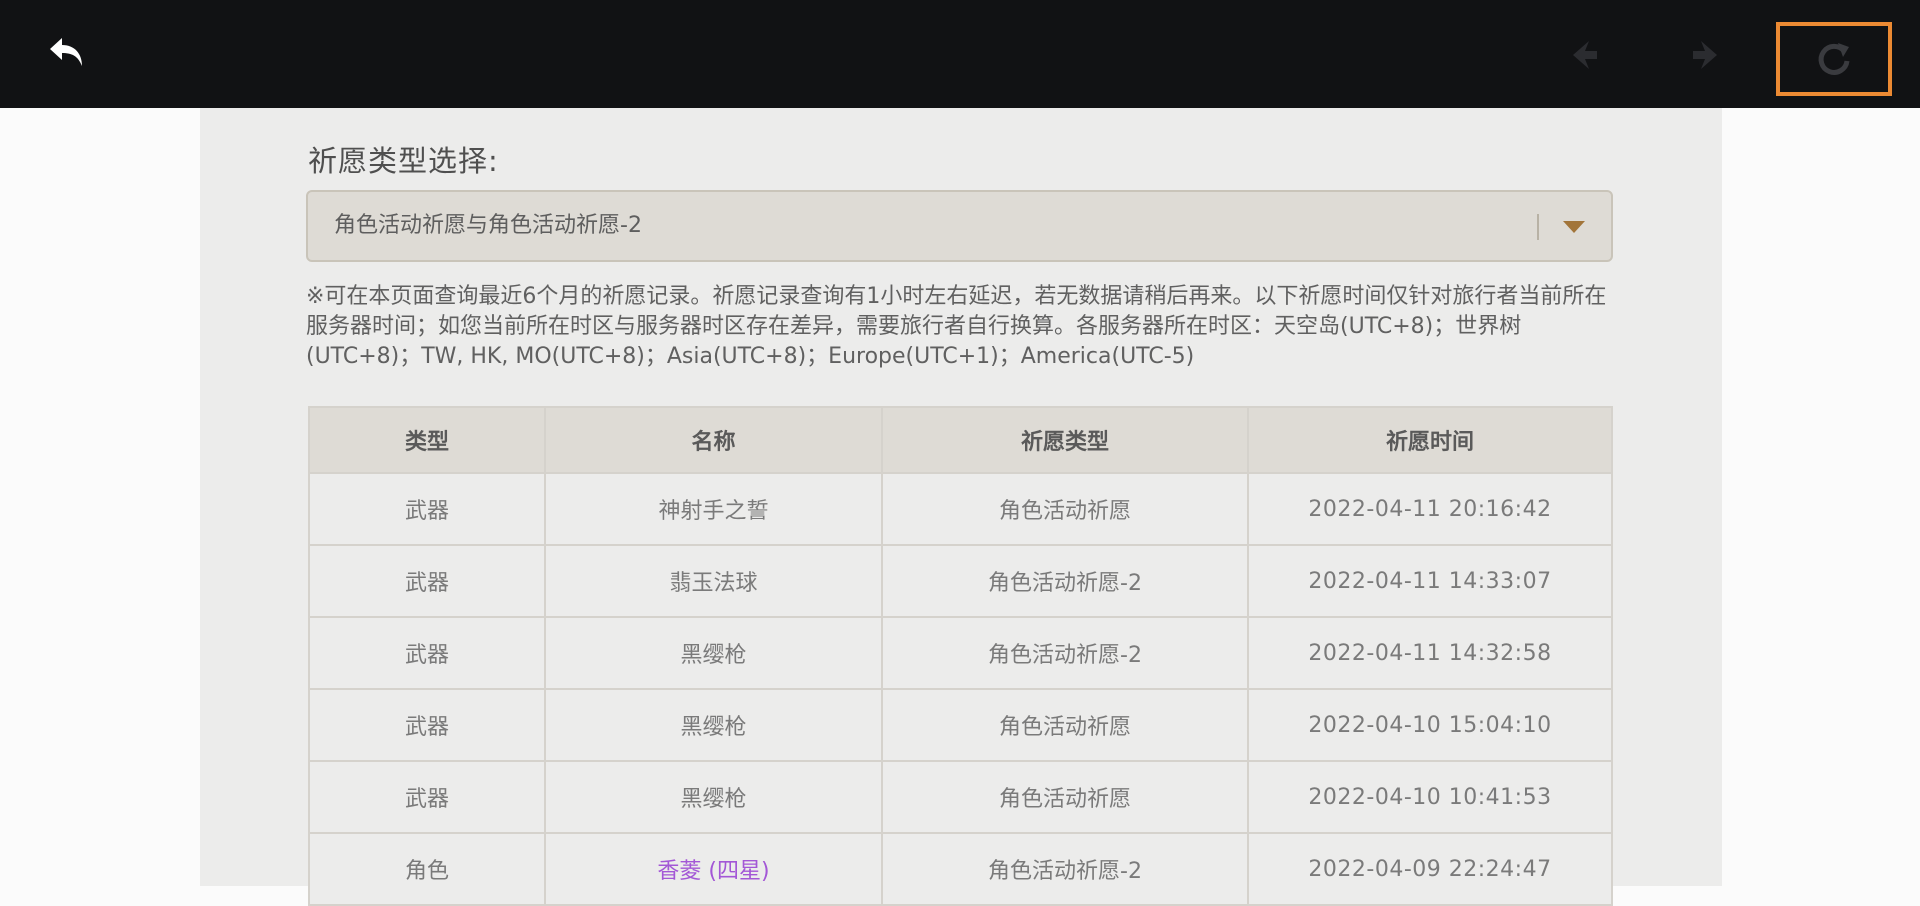 The width and height of the screenshot is (1920, 906). Describe the element at coordinates (1430, 581) in the screenshot. I see `cell-wish-time: 2022-04-11 14:33:07` at that location.